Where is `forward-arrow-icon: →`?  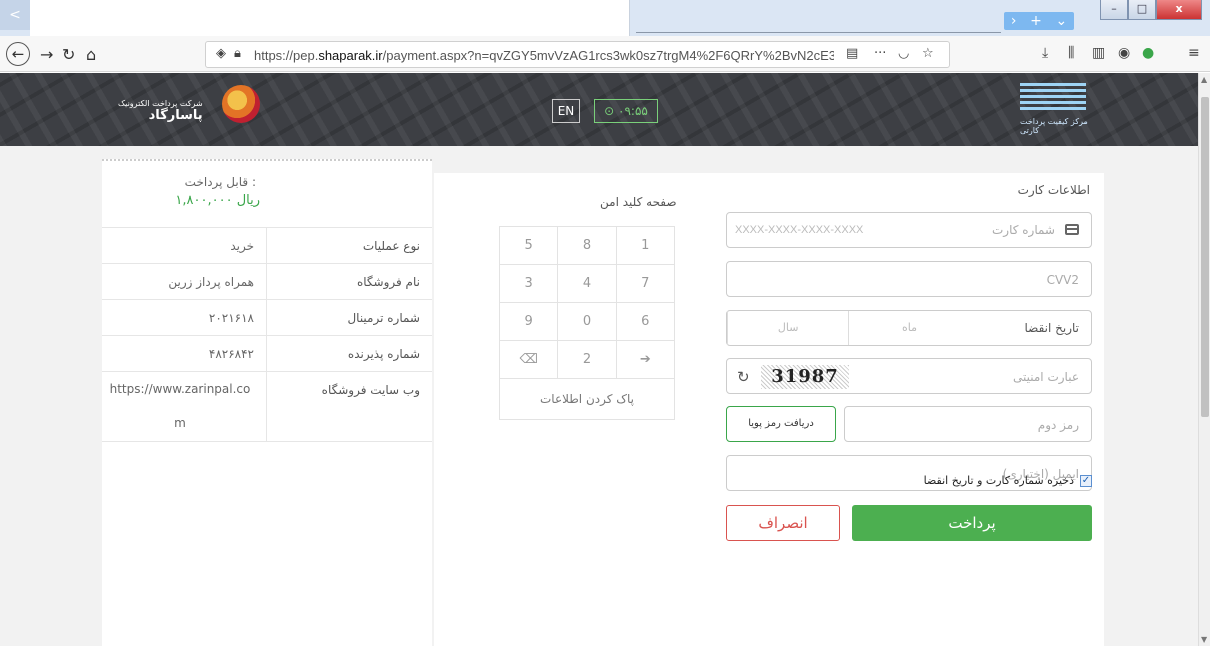
forward-arrow-icon: → is located at coordinates (46, 54).